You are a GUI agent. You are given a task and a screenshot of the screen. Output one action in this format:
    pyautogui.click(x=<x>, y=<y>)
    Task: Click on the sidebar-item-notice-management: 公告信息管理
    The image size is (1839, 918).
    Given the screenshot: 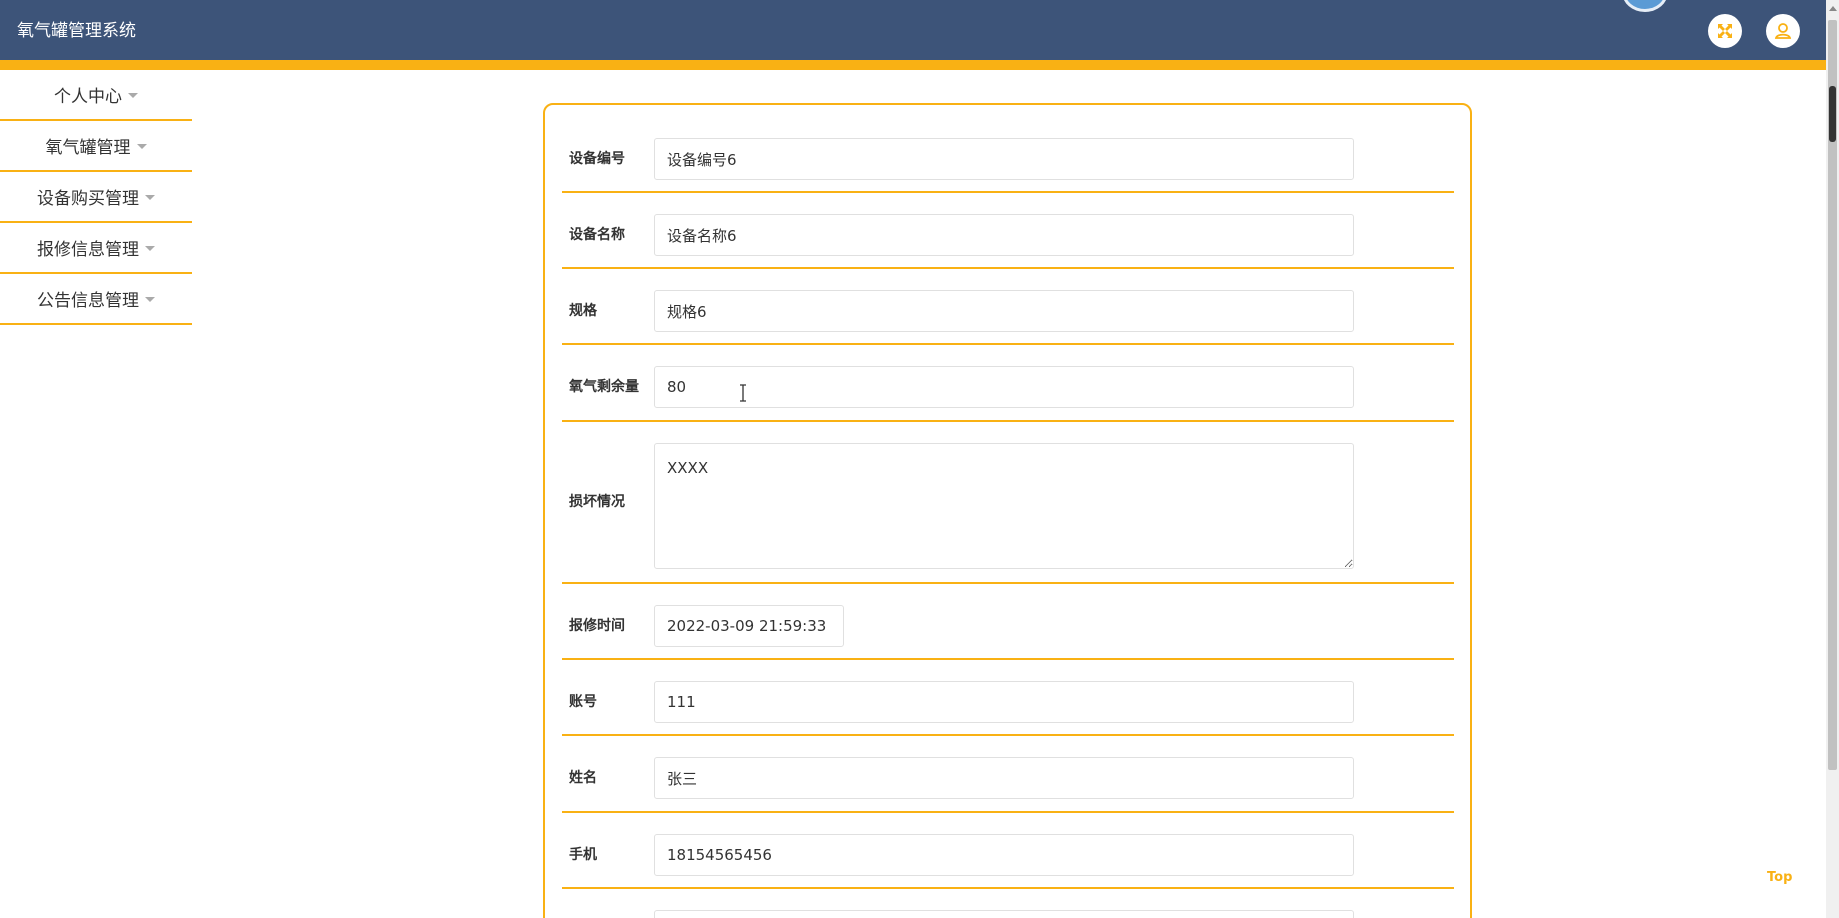 What is the action you would take?
    pyautogui.click(x=96, y=299)
    